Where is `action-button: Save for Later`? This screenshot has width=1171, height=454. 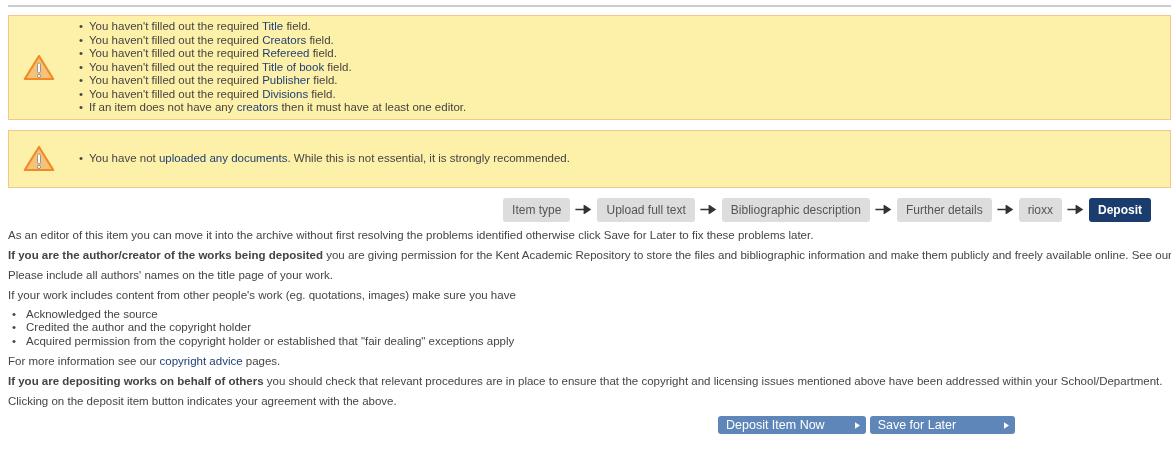 action-button: Save for Later is located at coordinates (942, 425).